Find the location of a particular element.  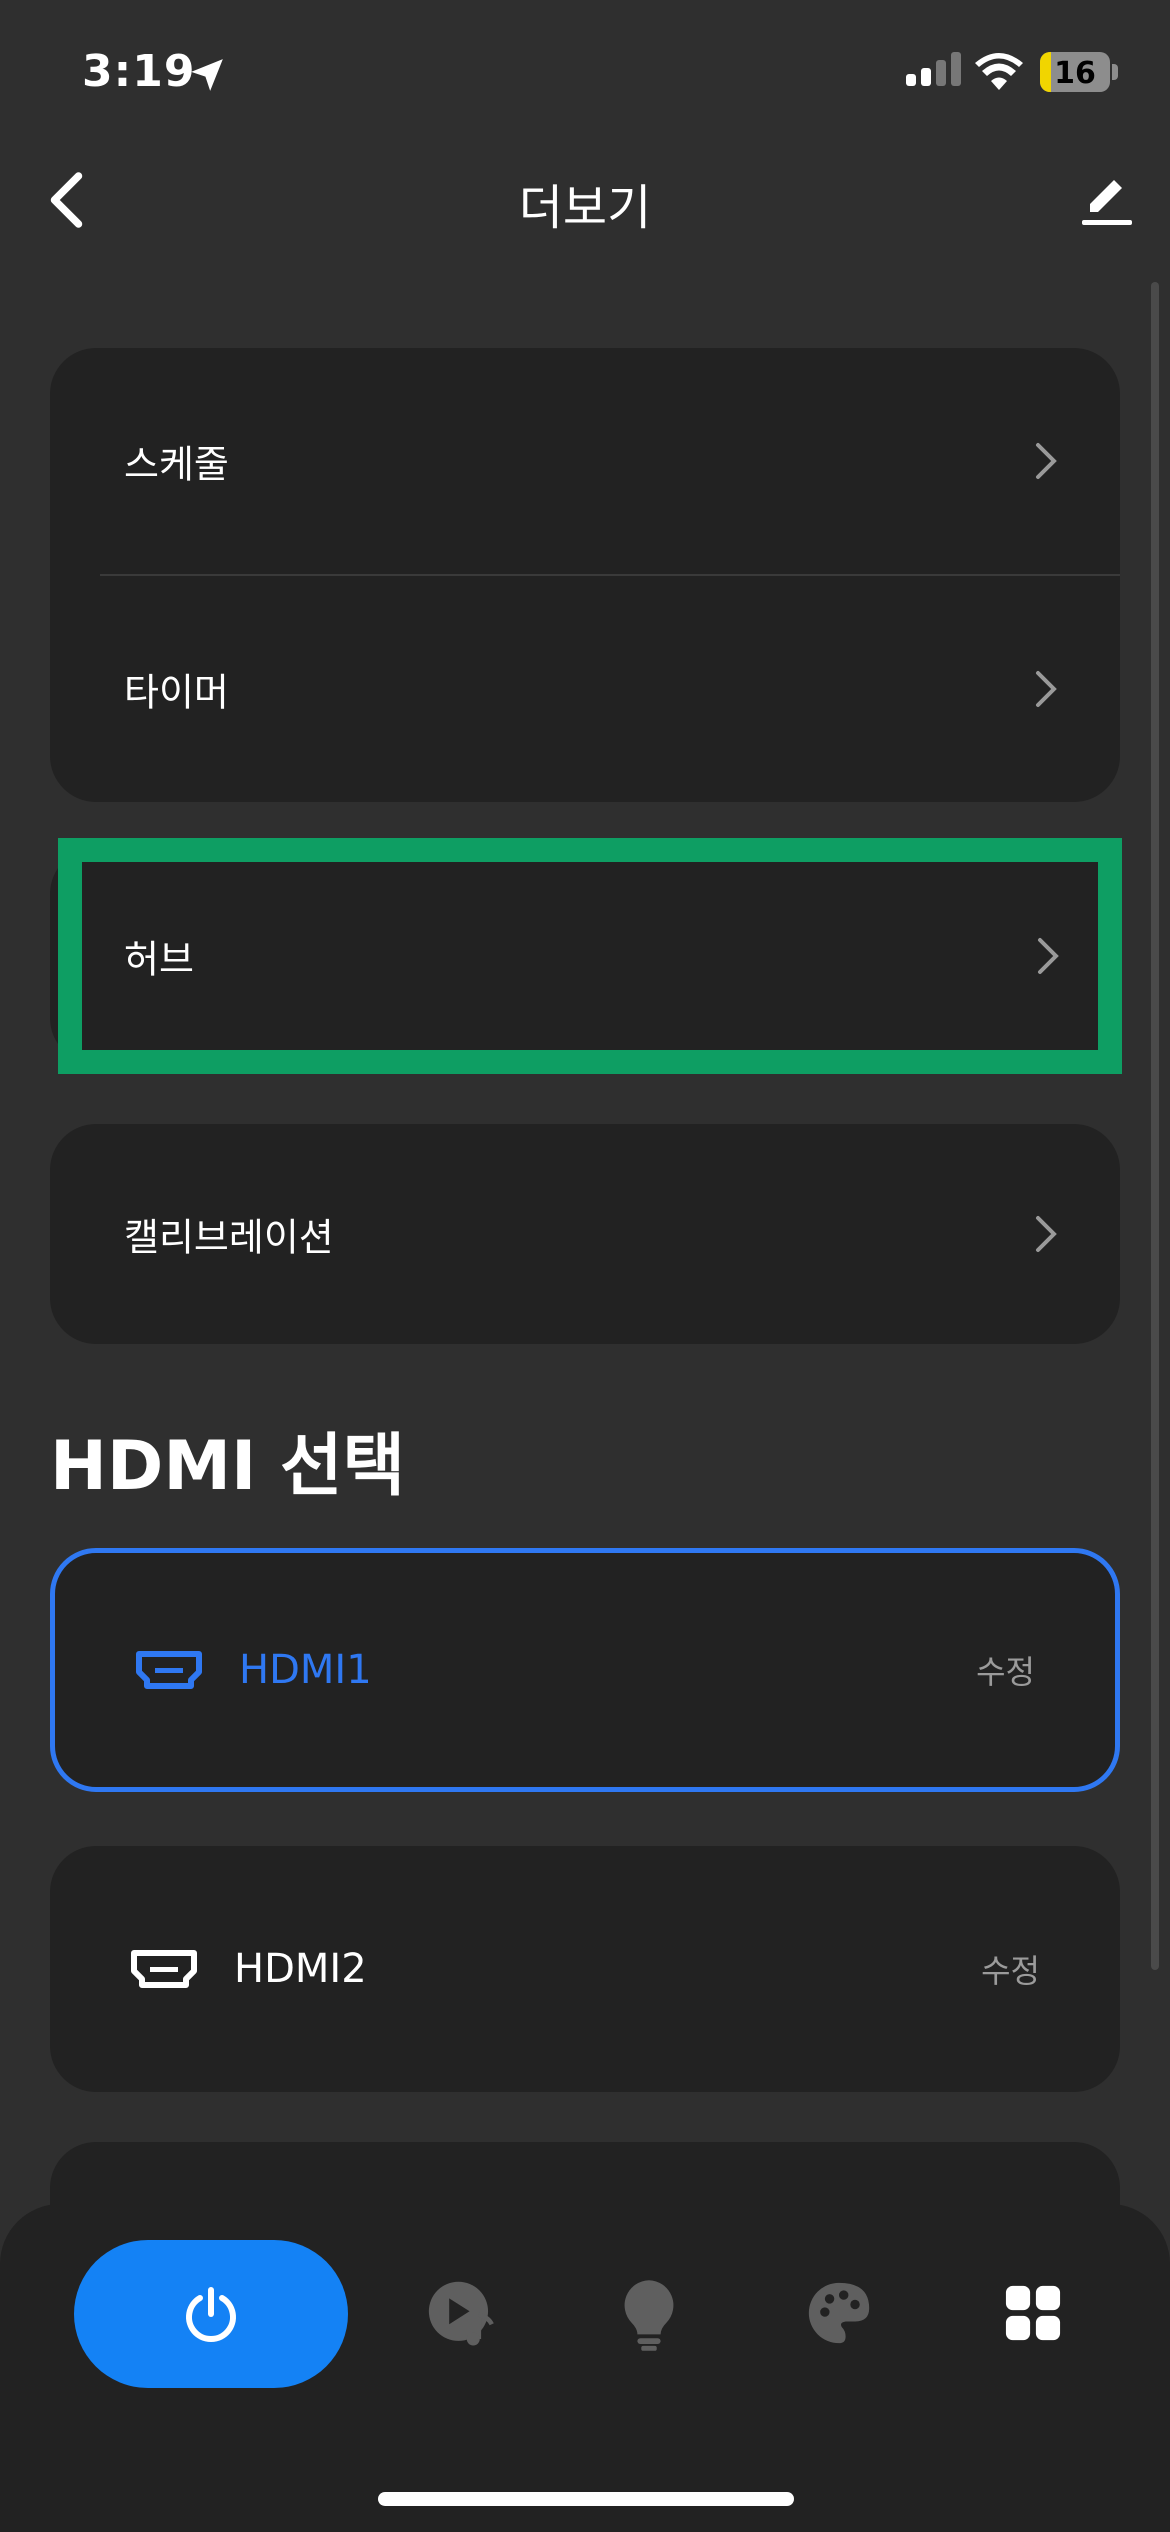

scrollbar is located at coordinates (1155, 1126).